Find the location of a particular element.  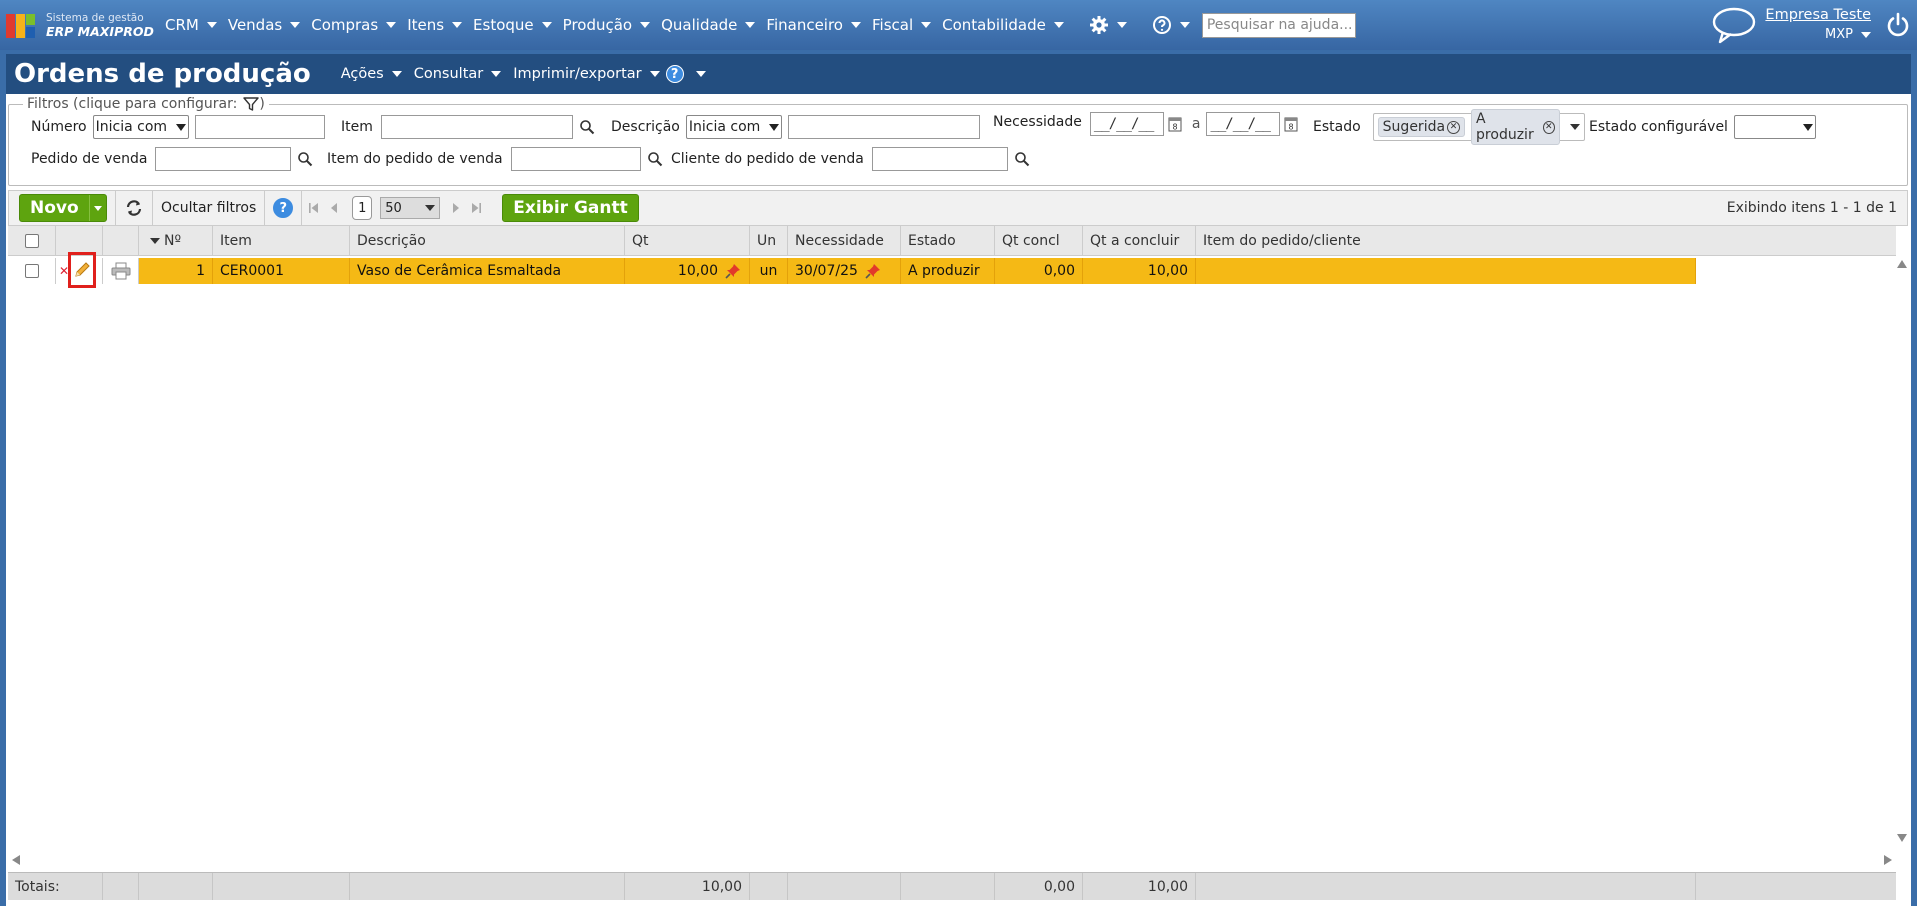

estado-multiselect: Sugerida ✕ A produzir ✕ is located at coordinates (1478, 127).